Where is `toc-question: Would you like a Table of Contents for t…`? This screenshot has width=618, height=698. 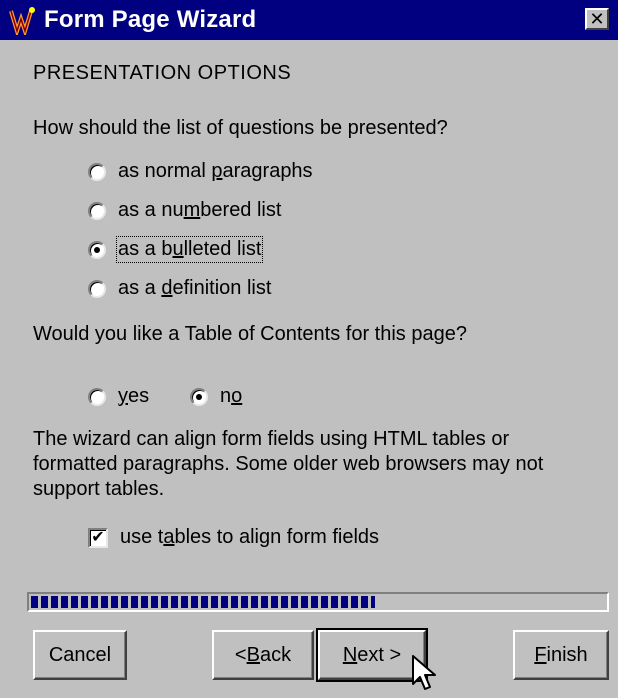 toc-question: Would you like a Table of Contents for t… is located at coordinates (250, 334).